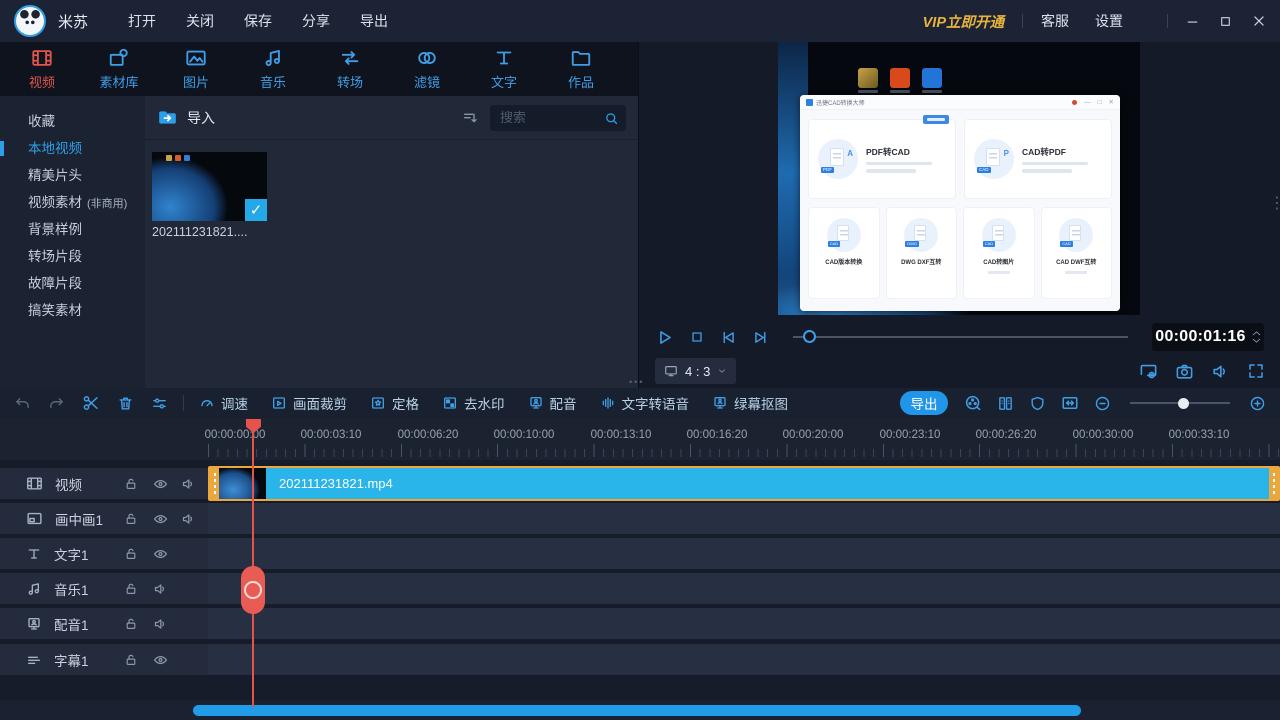 The image size is (1280, 720). I want to click on track-lane-pip, so click(744, 518).